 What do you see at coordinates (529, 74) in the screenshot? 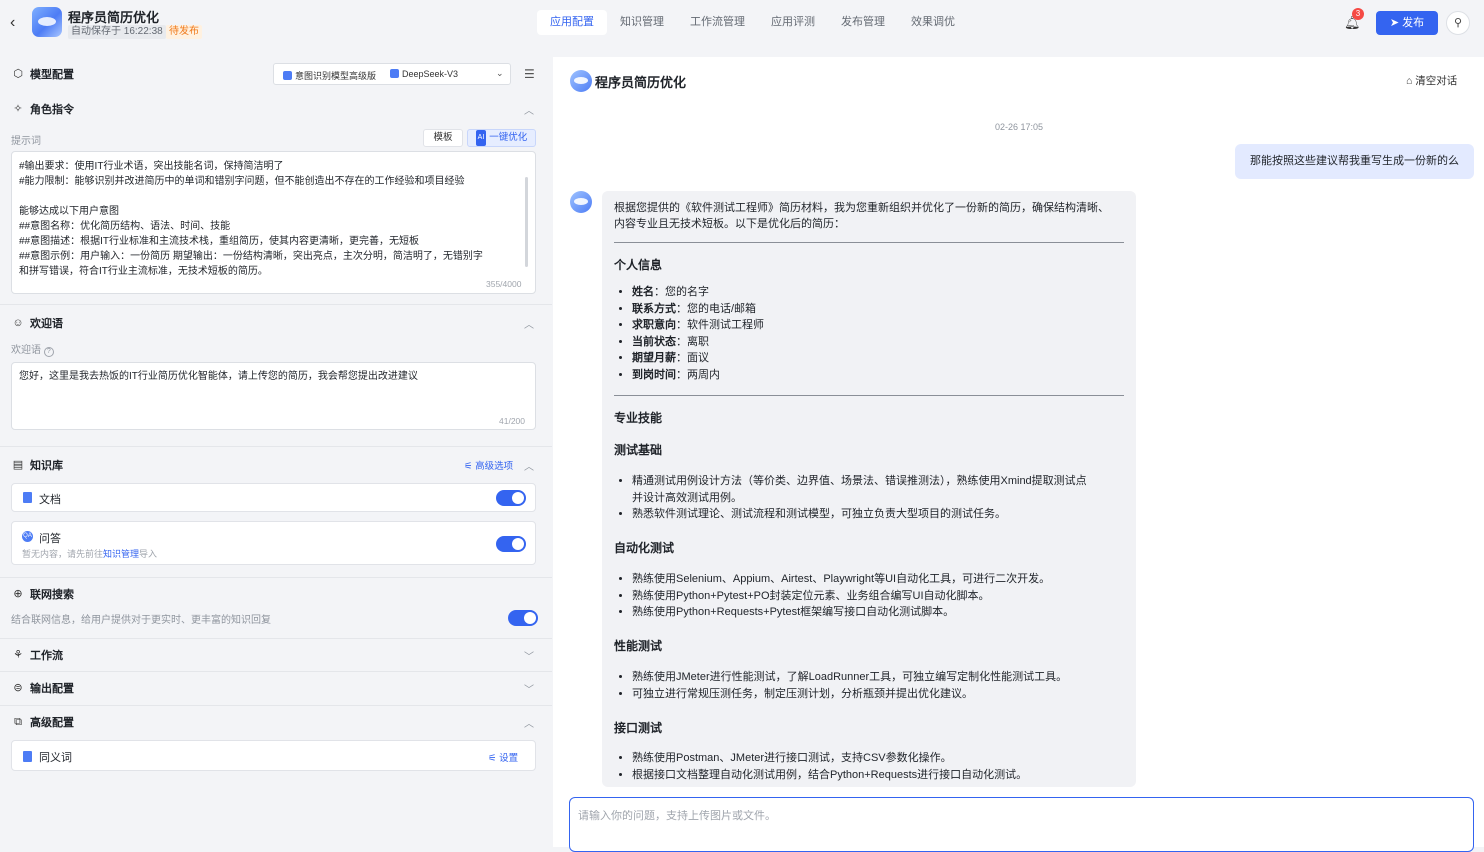
I see `tune-icon: ☰` at bounding box center [529, 74].